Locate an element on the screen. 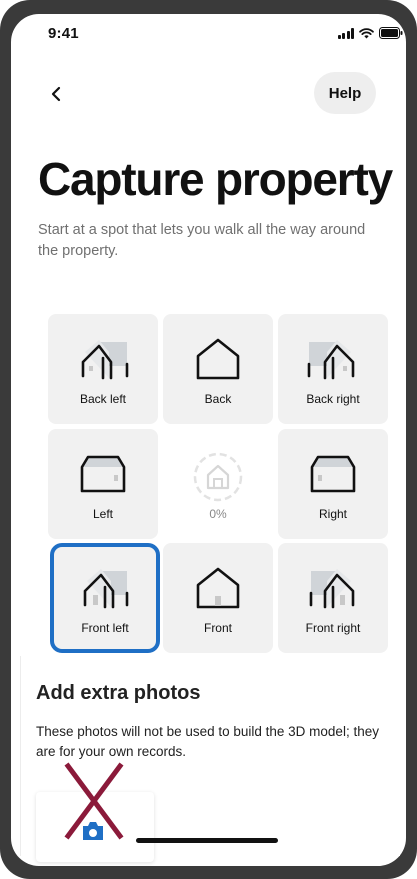 The image size is (417, 879). tile-back-left: Back left is located at coordinates (103, 369).